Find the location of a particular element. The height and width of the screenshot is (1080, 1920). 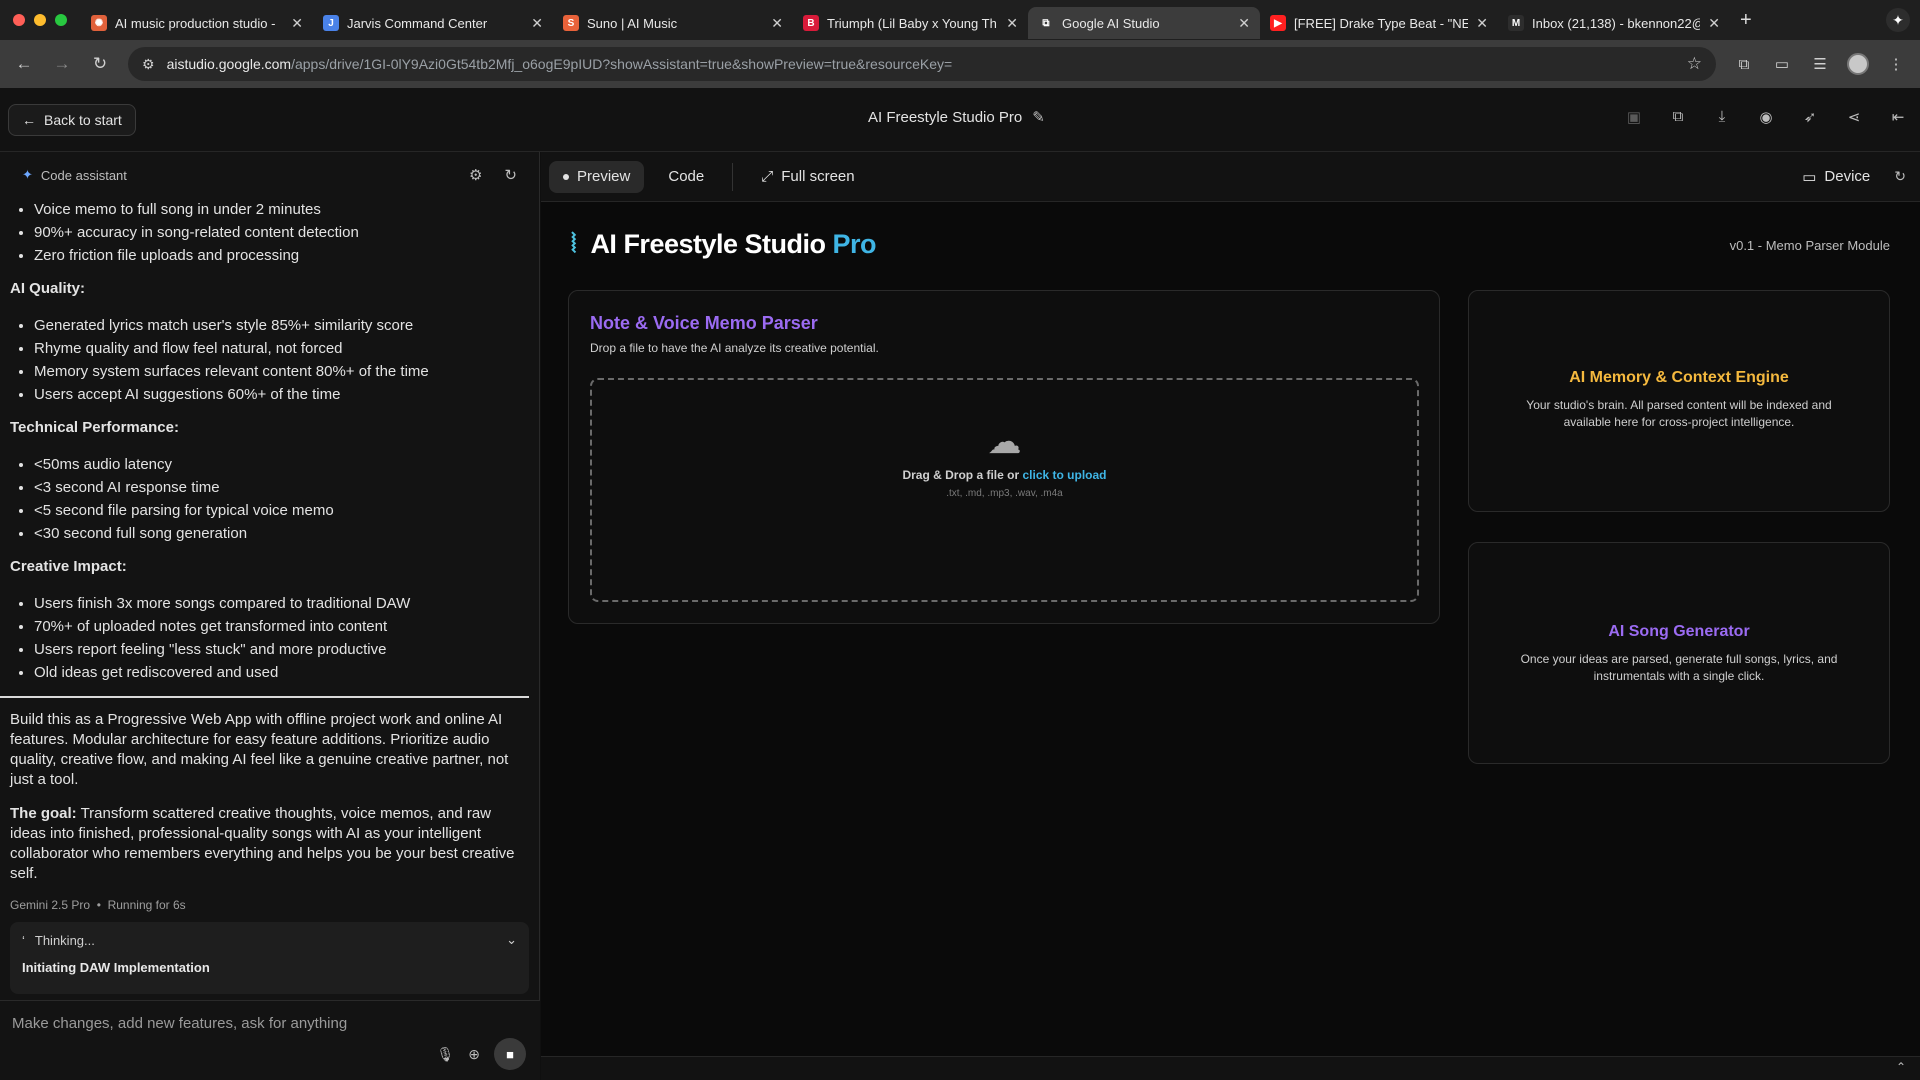

github-icon: ◉ is located at coordinates (1766, 117).